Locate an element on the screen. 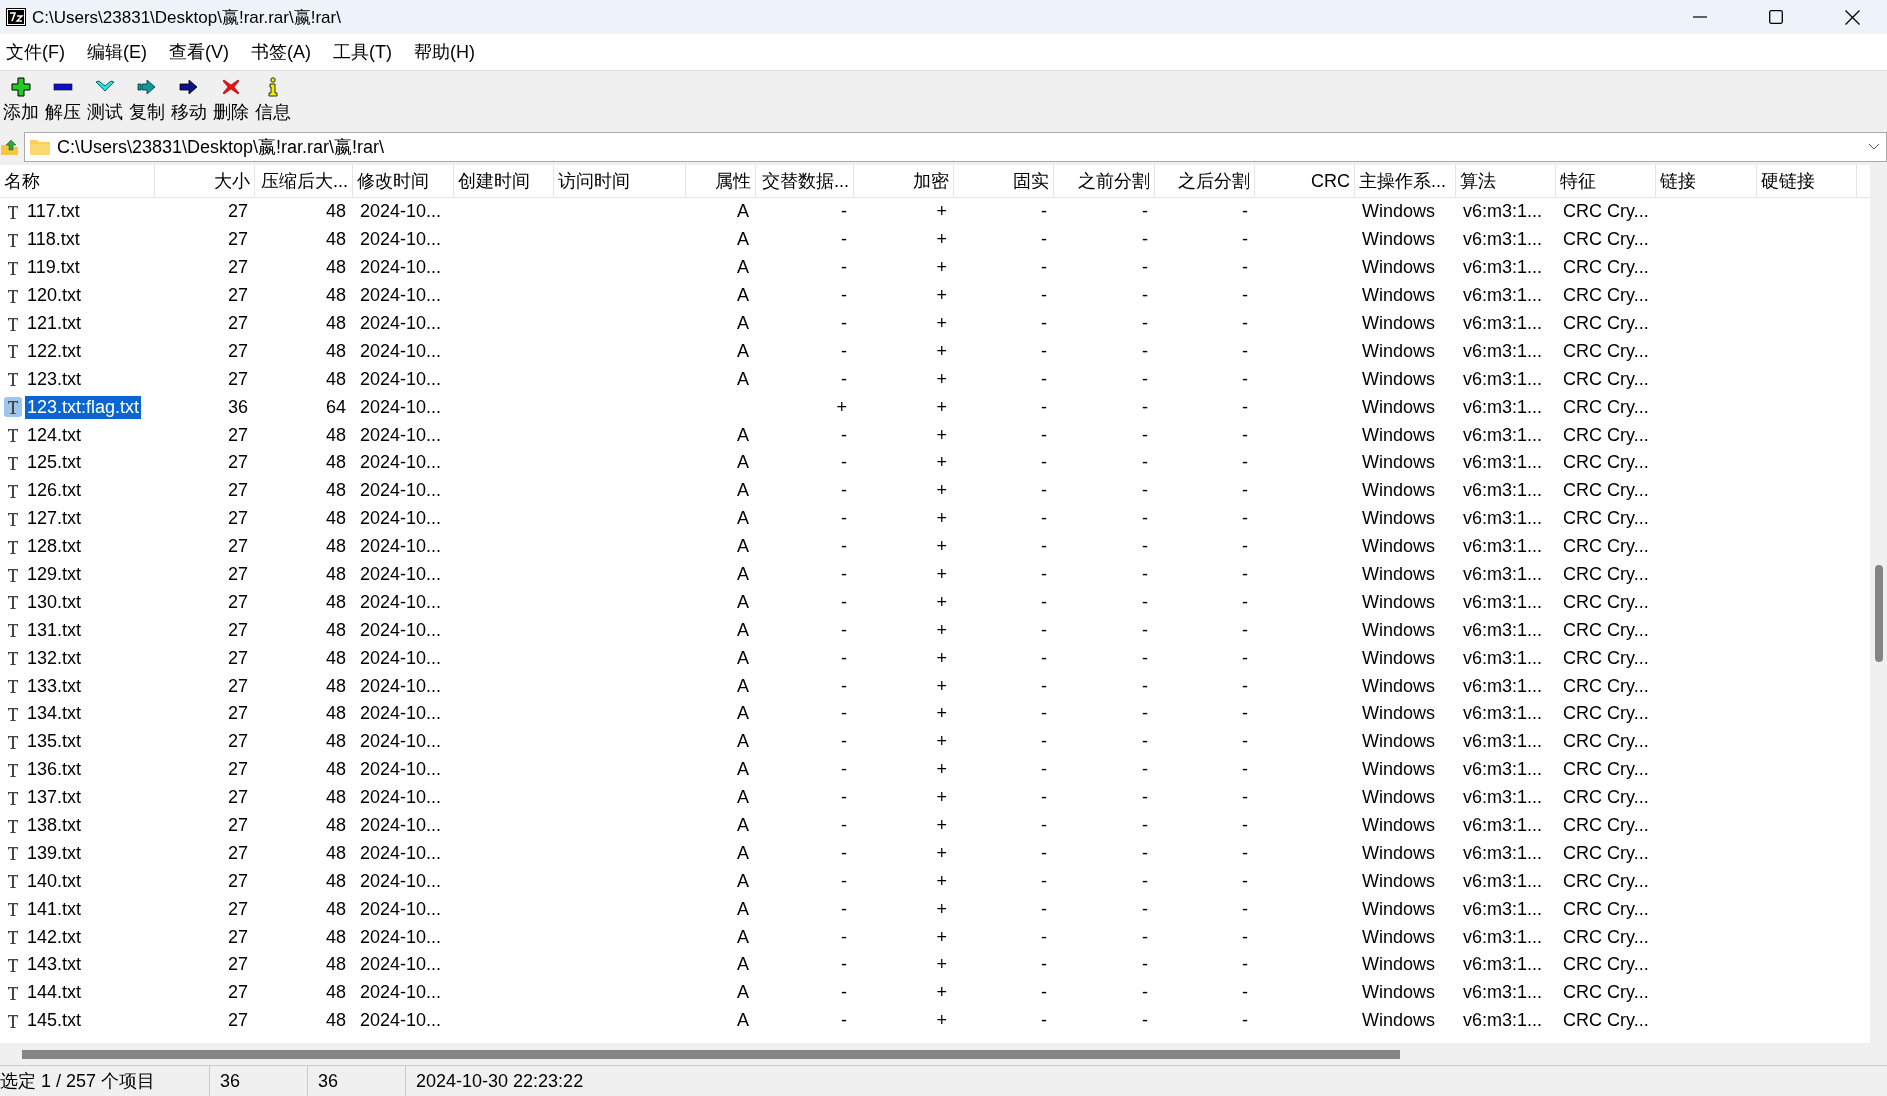  text-file-icon is located at coordinates (13, 407).